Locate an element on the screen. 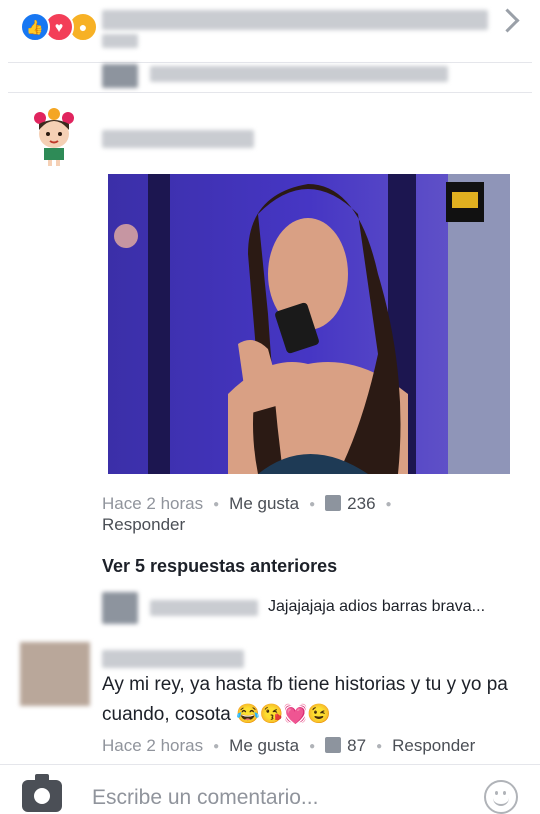  like-icon: 👍 is located at coordinates (35, 27).